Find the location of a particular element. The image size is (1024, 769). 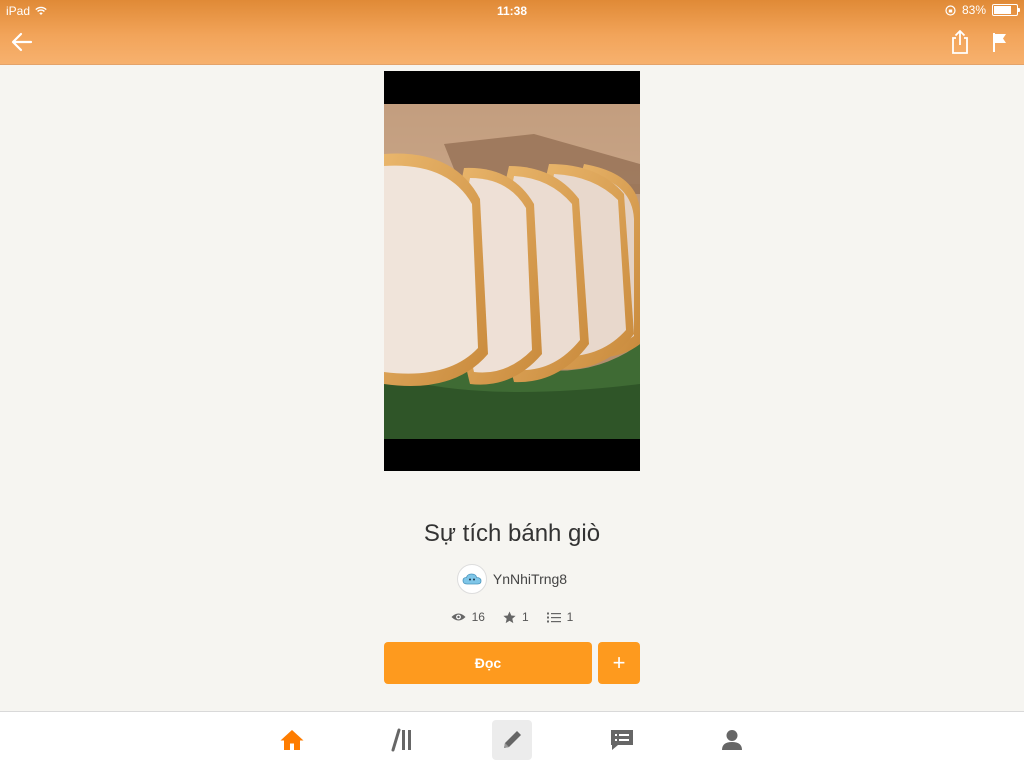

tab-library is located at coordinates (402, 740).